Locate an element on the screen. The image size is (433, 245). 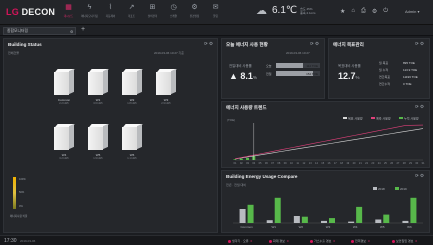
favorite-icon: ★ is located at coordinates (342, 11).